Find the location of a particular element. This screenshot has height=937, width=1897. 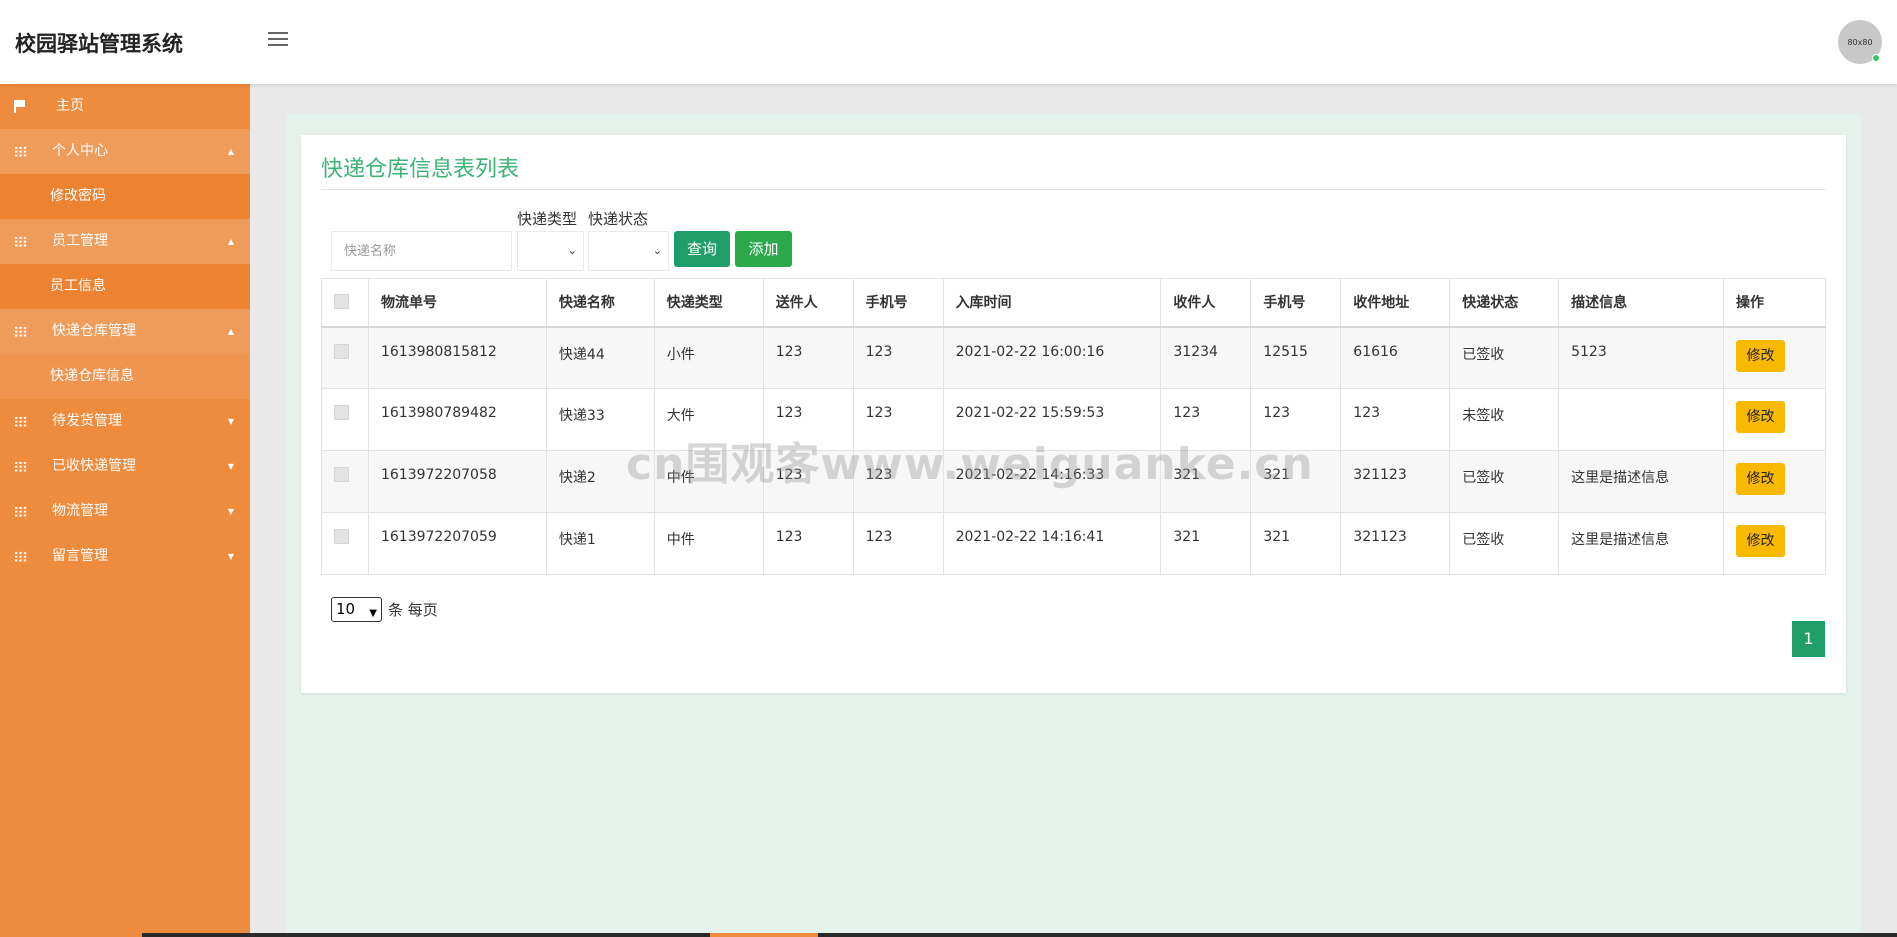

online-status-dot is located at coordinates (1876, 58).